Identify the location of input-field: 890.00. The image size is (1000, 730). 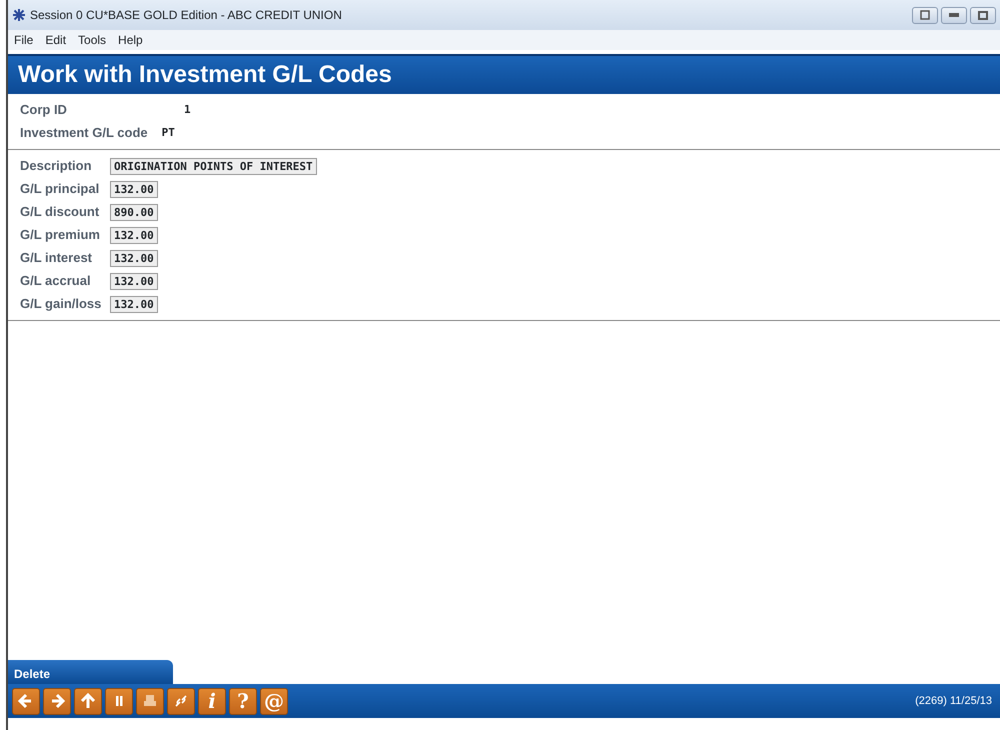
(134, 212).